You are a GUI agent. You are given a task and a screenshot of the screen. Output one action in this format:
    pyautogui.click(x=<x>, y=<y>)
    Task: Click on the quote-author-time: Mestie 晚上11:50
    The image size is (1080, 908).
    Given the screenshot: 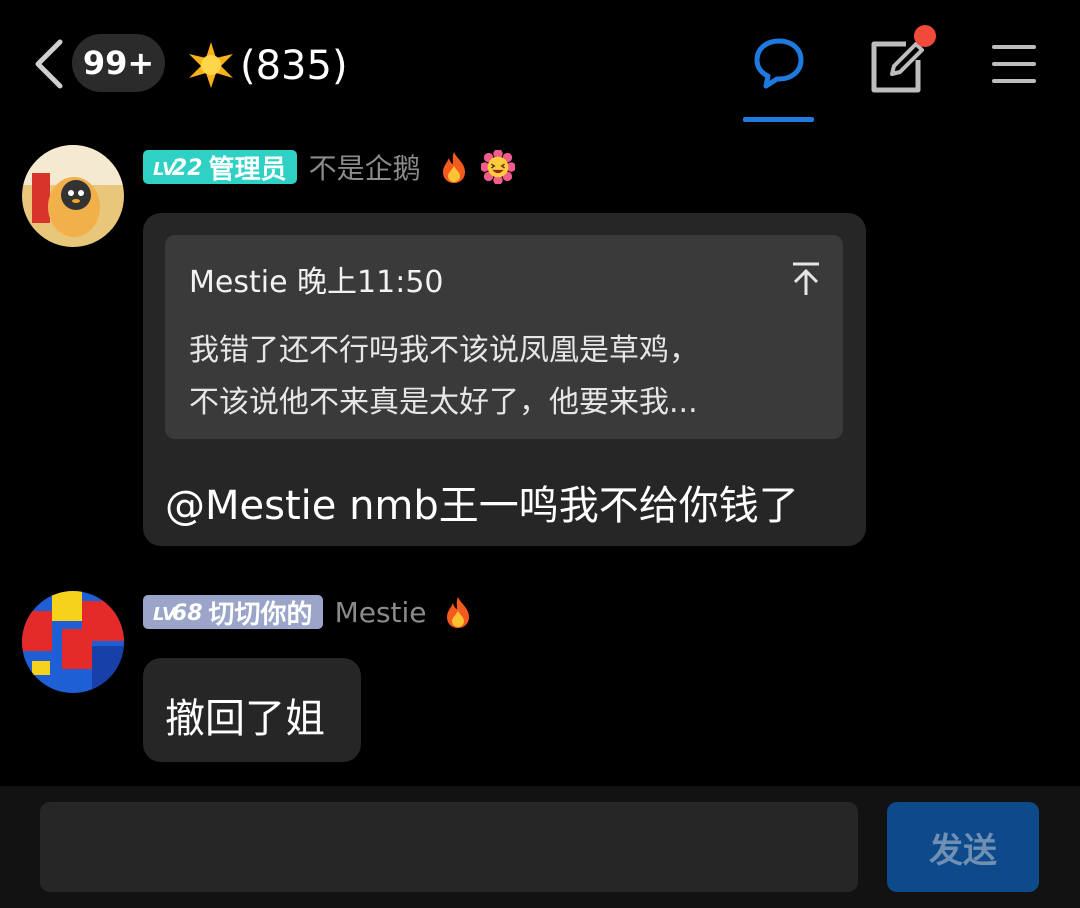 What is the action you would take?
    pyautogui.click(x=316, y=282)
    